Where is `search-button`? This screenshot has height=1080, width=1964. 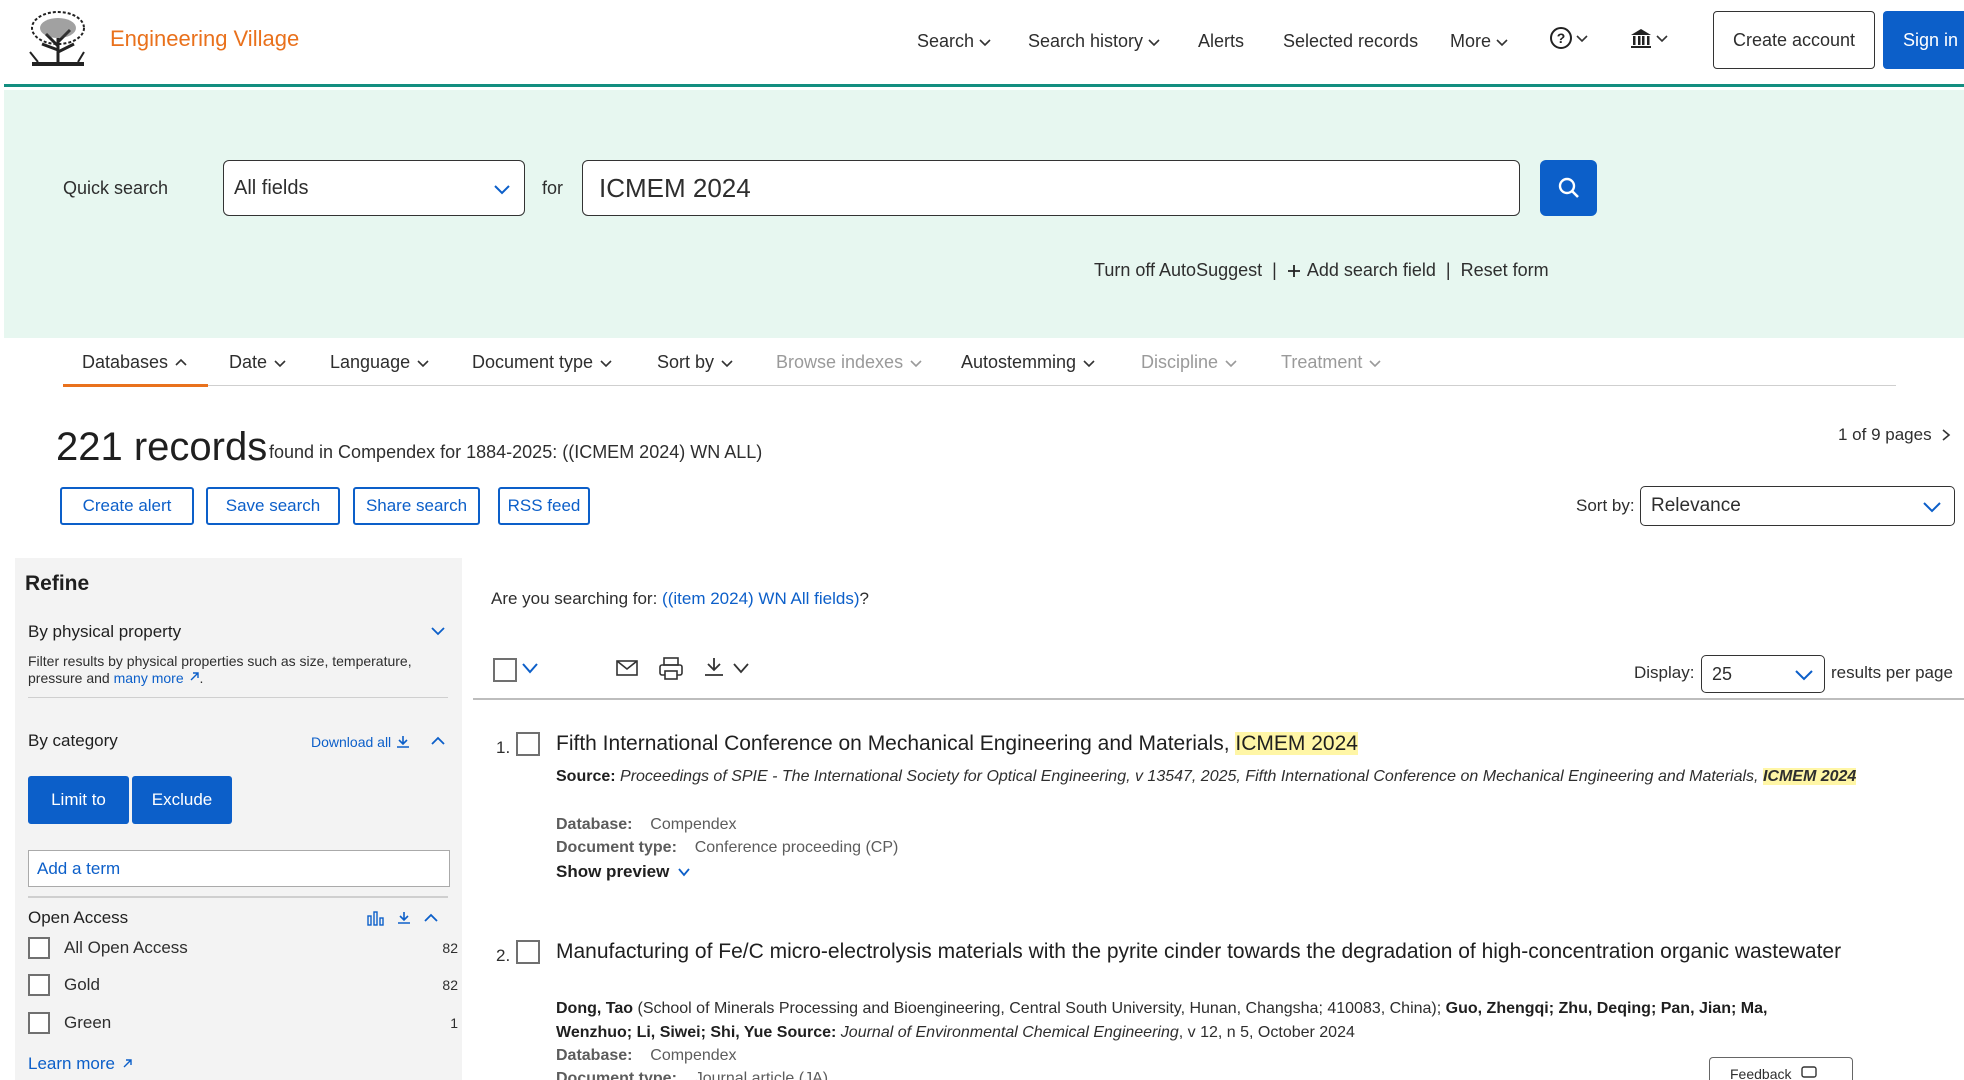 search-button is located at coordinates (1568, 188).